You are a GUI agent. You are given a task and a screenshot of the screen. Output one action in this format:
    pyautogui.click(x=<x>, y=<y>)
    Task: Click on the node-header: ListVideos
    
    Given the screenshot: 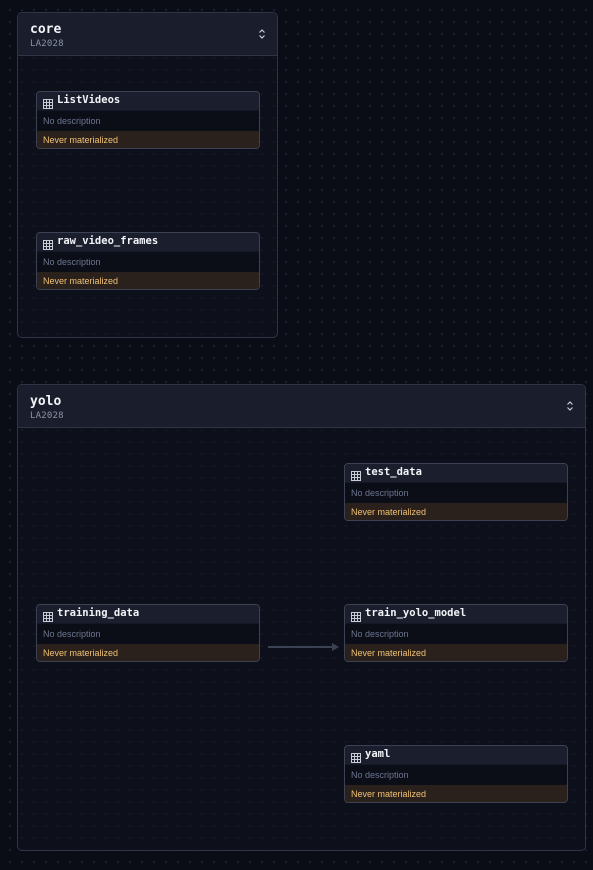 What is the action you would take?
    pyautogui.click(x=148, y=101)
    